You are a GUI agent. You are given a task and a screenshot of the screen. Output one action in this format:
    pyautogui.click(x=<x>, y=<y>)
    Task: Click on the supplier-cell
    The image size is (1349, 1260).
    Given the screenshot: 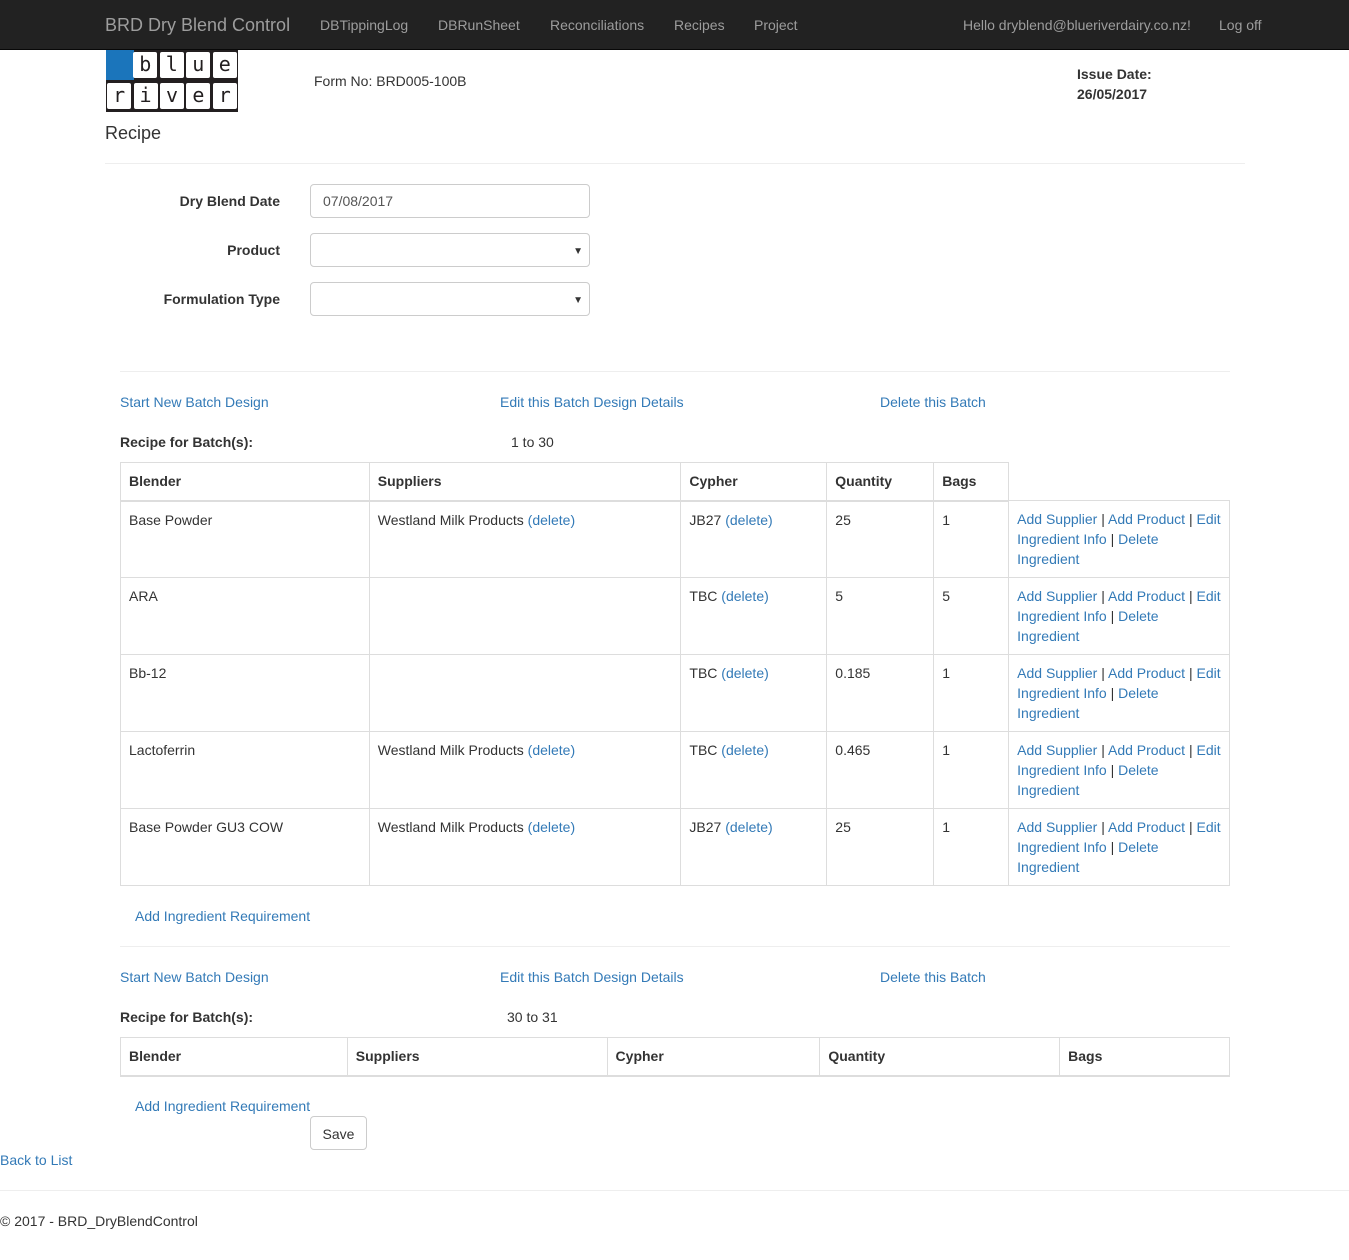 What is the action you would take?
    pyautogui.click(x=525, y=616)
    